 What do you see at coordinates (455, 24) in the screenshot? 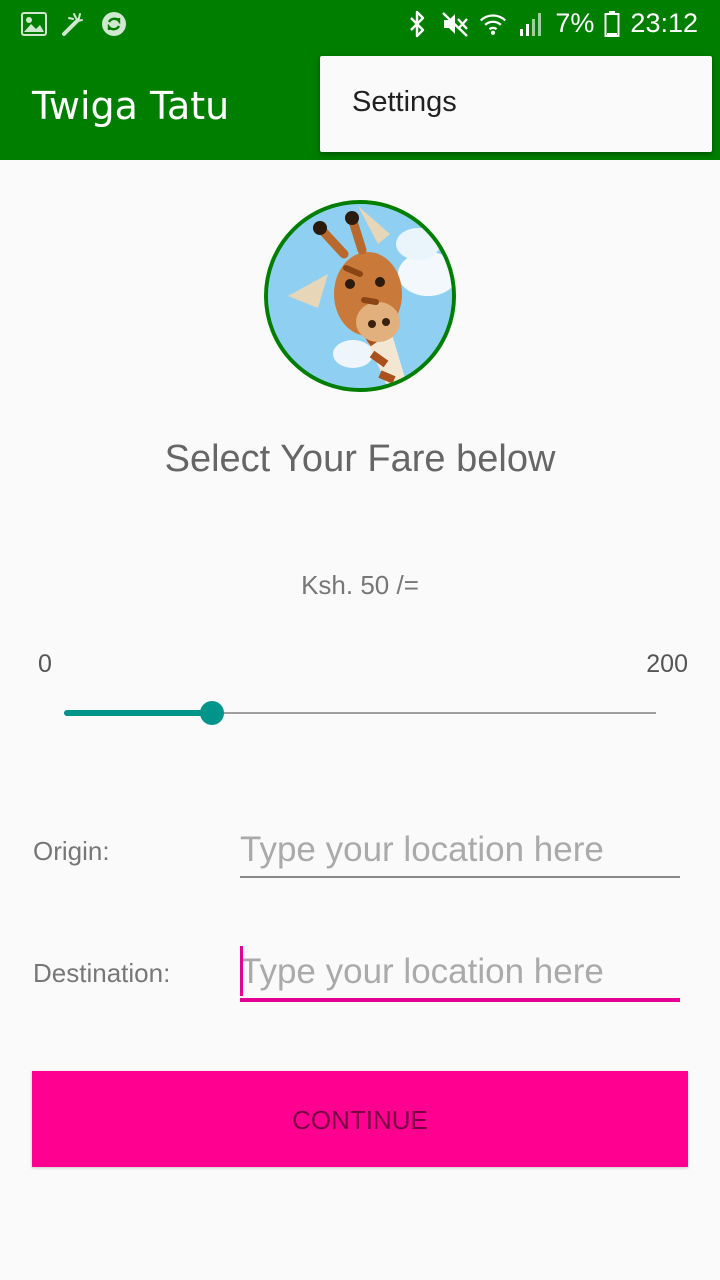
I see `mute-icon` at bounding box center [455, 24].